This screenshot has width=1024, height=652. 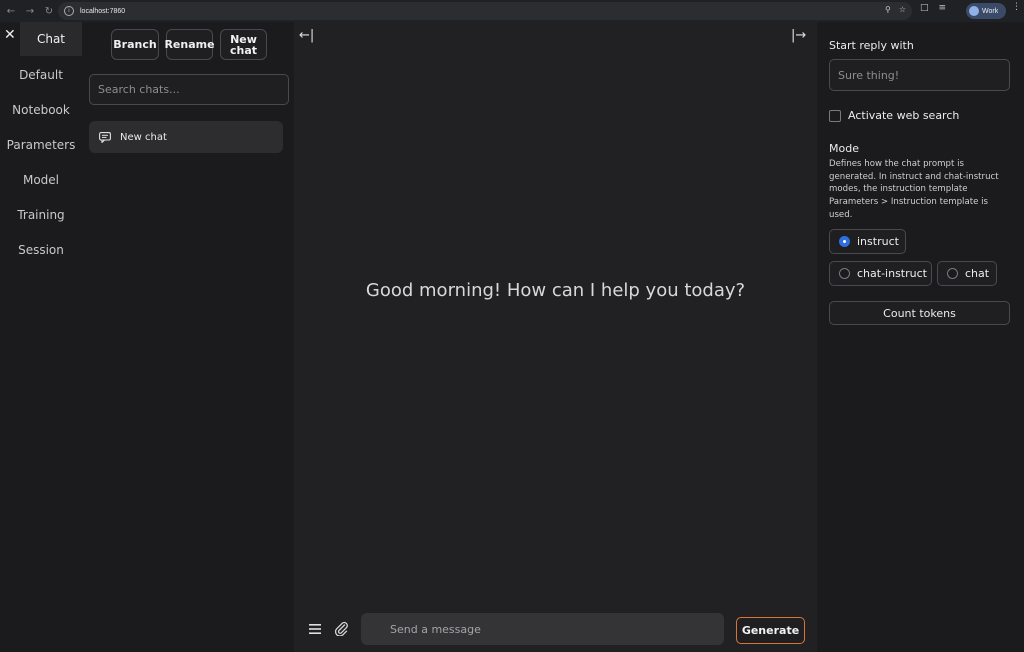 I want to click on start-reply-label: Start reply with, so click(x=871, y=45).